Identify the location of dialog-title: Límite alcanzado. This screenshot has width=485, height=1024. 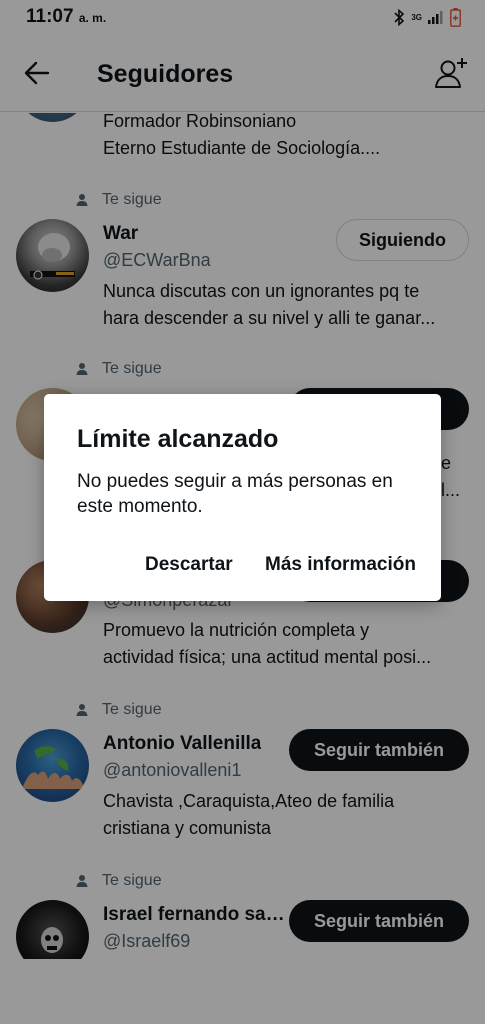
(178, 439).